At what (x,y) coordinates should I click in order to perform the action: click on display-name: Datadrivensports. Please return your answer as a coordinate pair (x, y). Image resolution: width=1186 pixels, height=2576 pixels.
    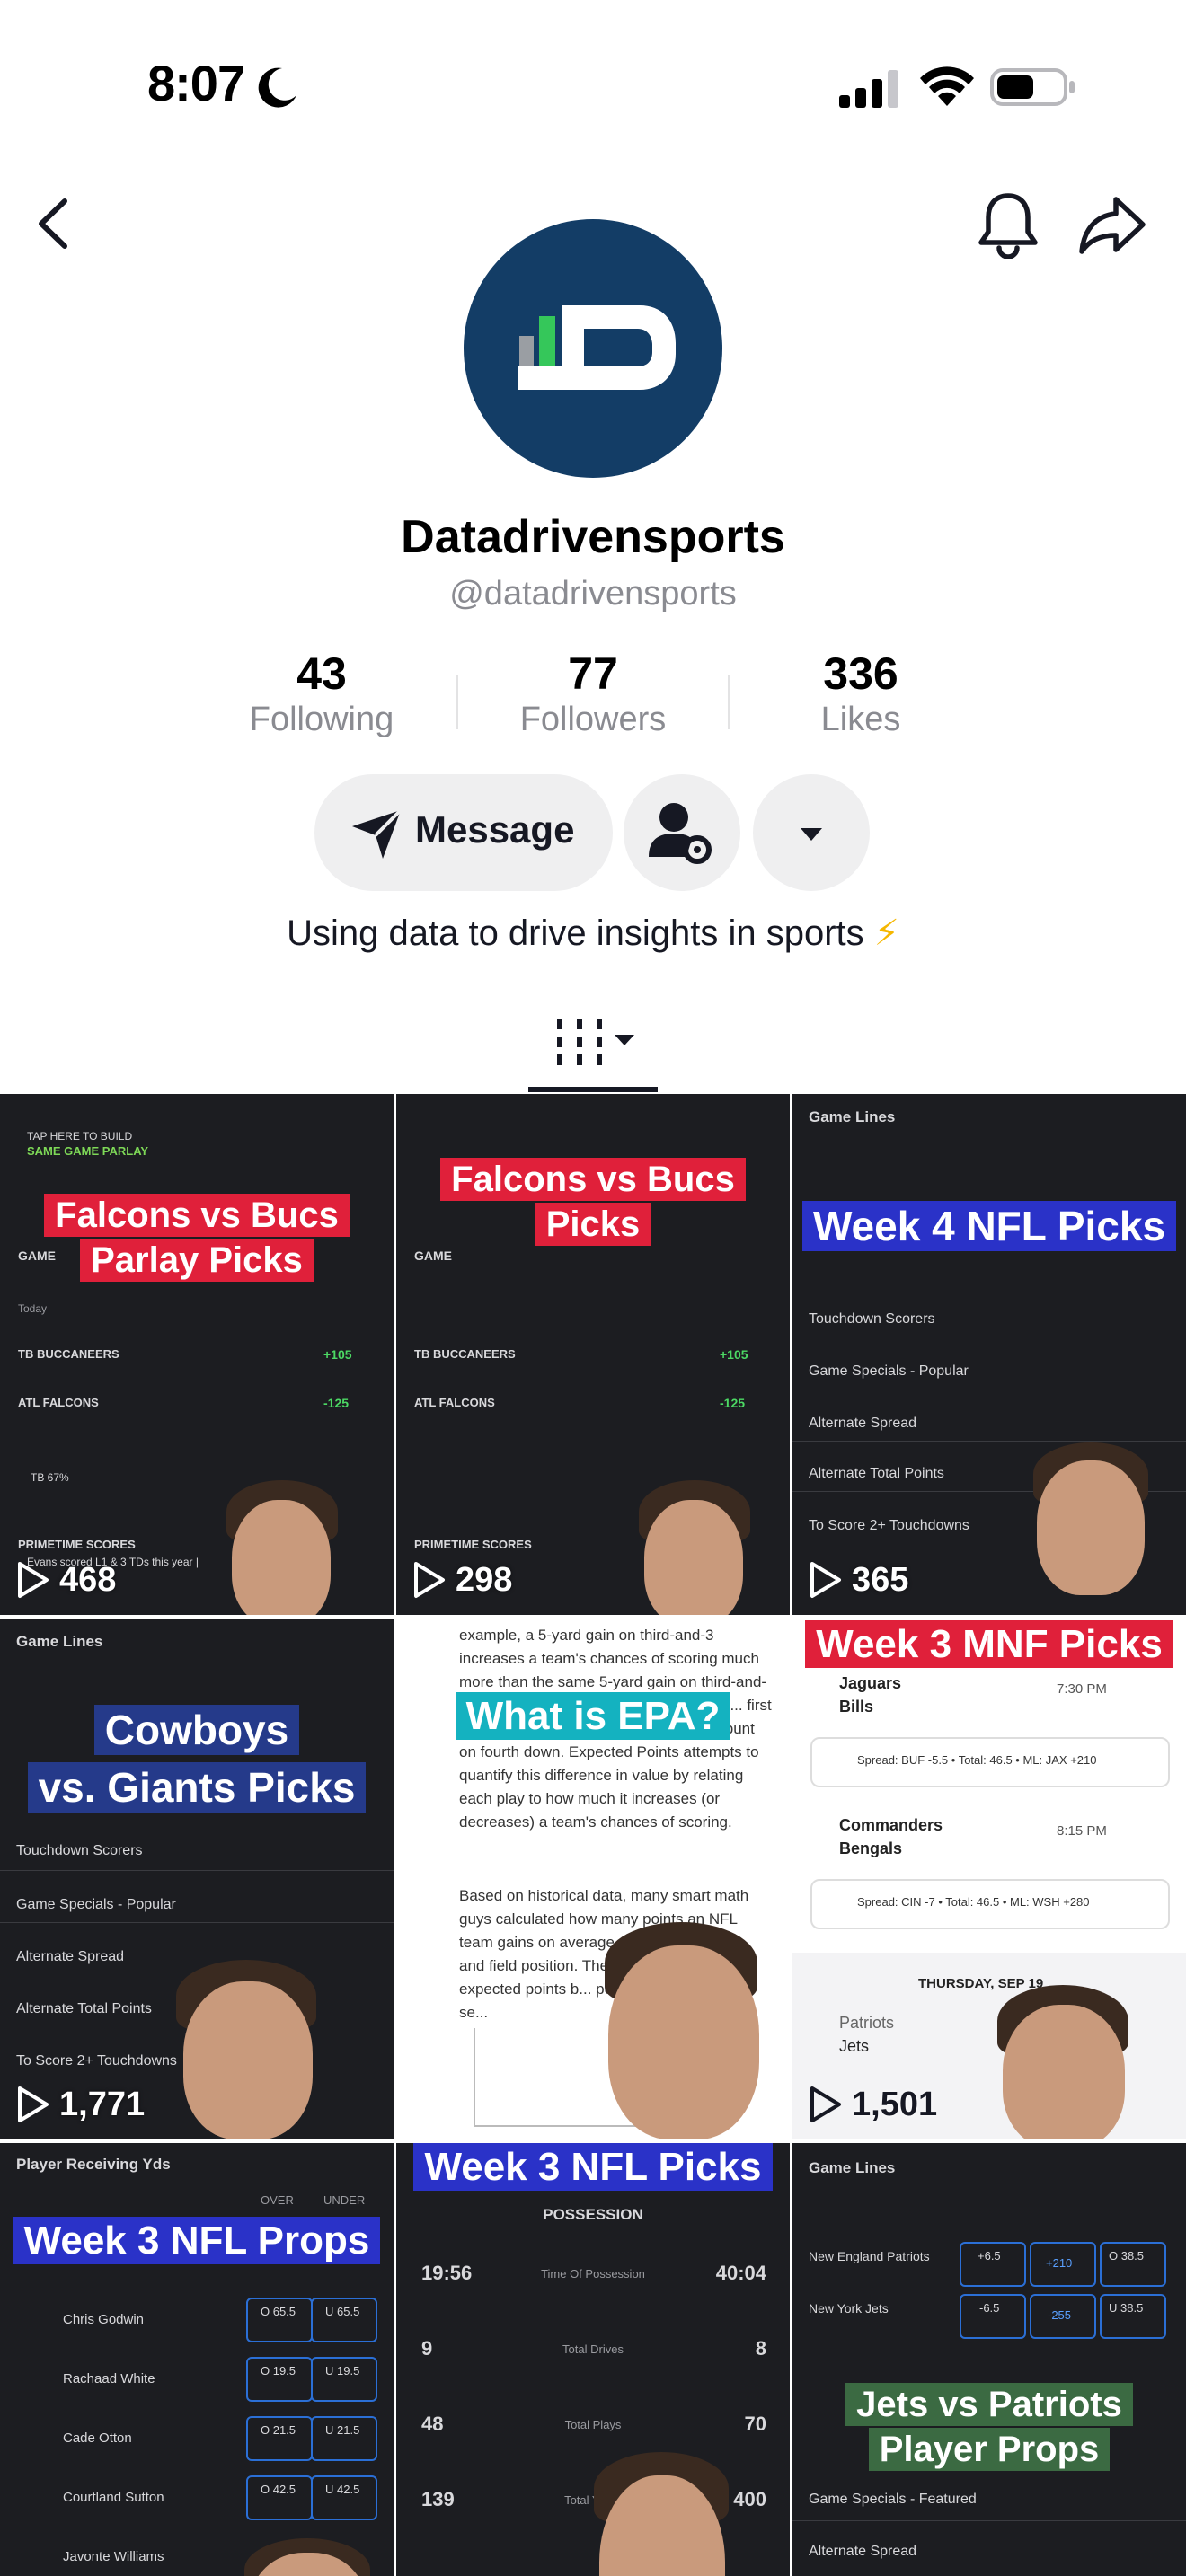
    Looking at the image, I should click on (593, 537).